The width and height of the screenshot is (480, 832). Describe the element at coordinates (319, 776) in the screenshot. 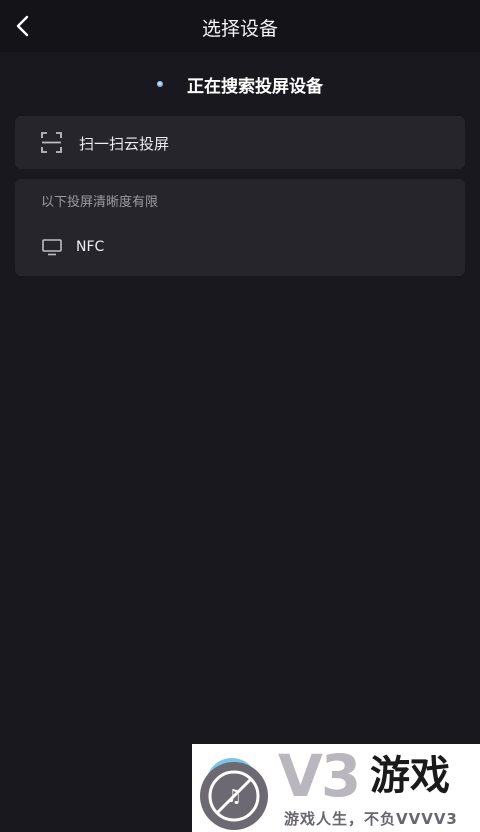

I see `watermark-mark: V3` at that location.